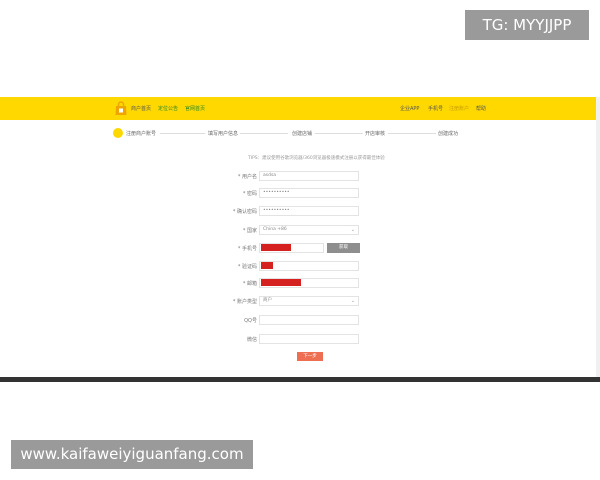 This screenshot has height=480, width=600. Describe the element at coordinates (598, 237) in the screenshot. I see `page-scrollbar` at that location.